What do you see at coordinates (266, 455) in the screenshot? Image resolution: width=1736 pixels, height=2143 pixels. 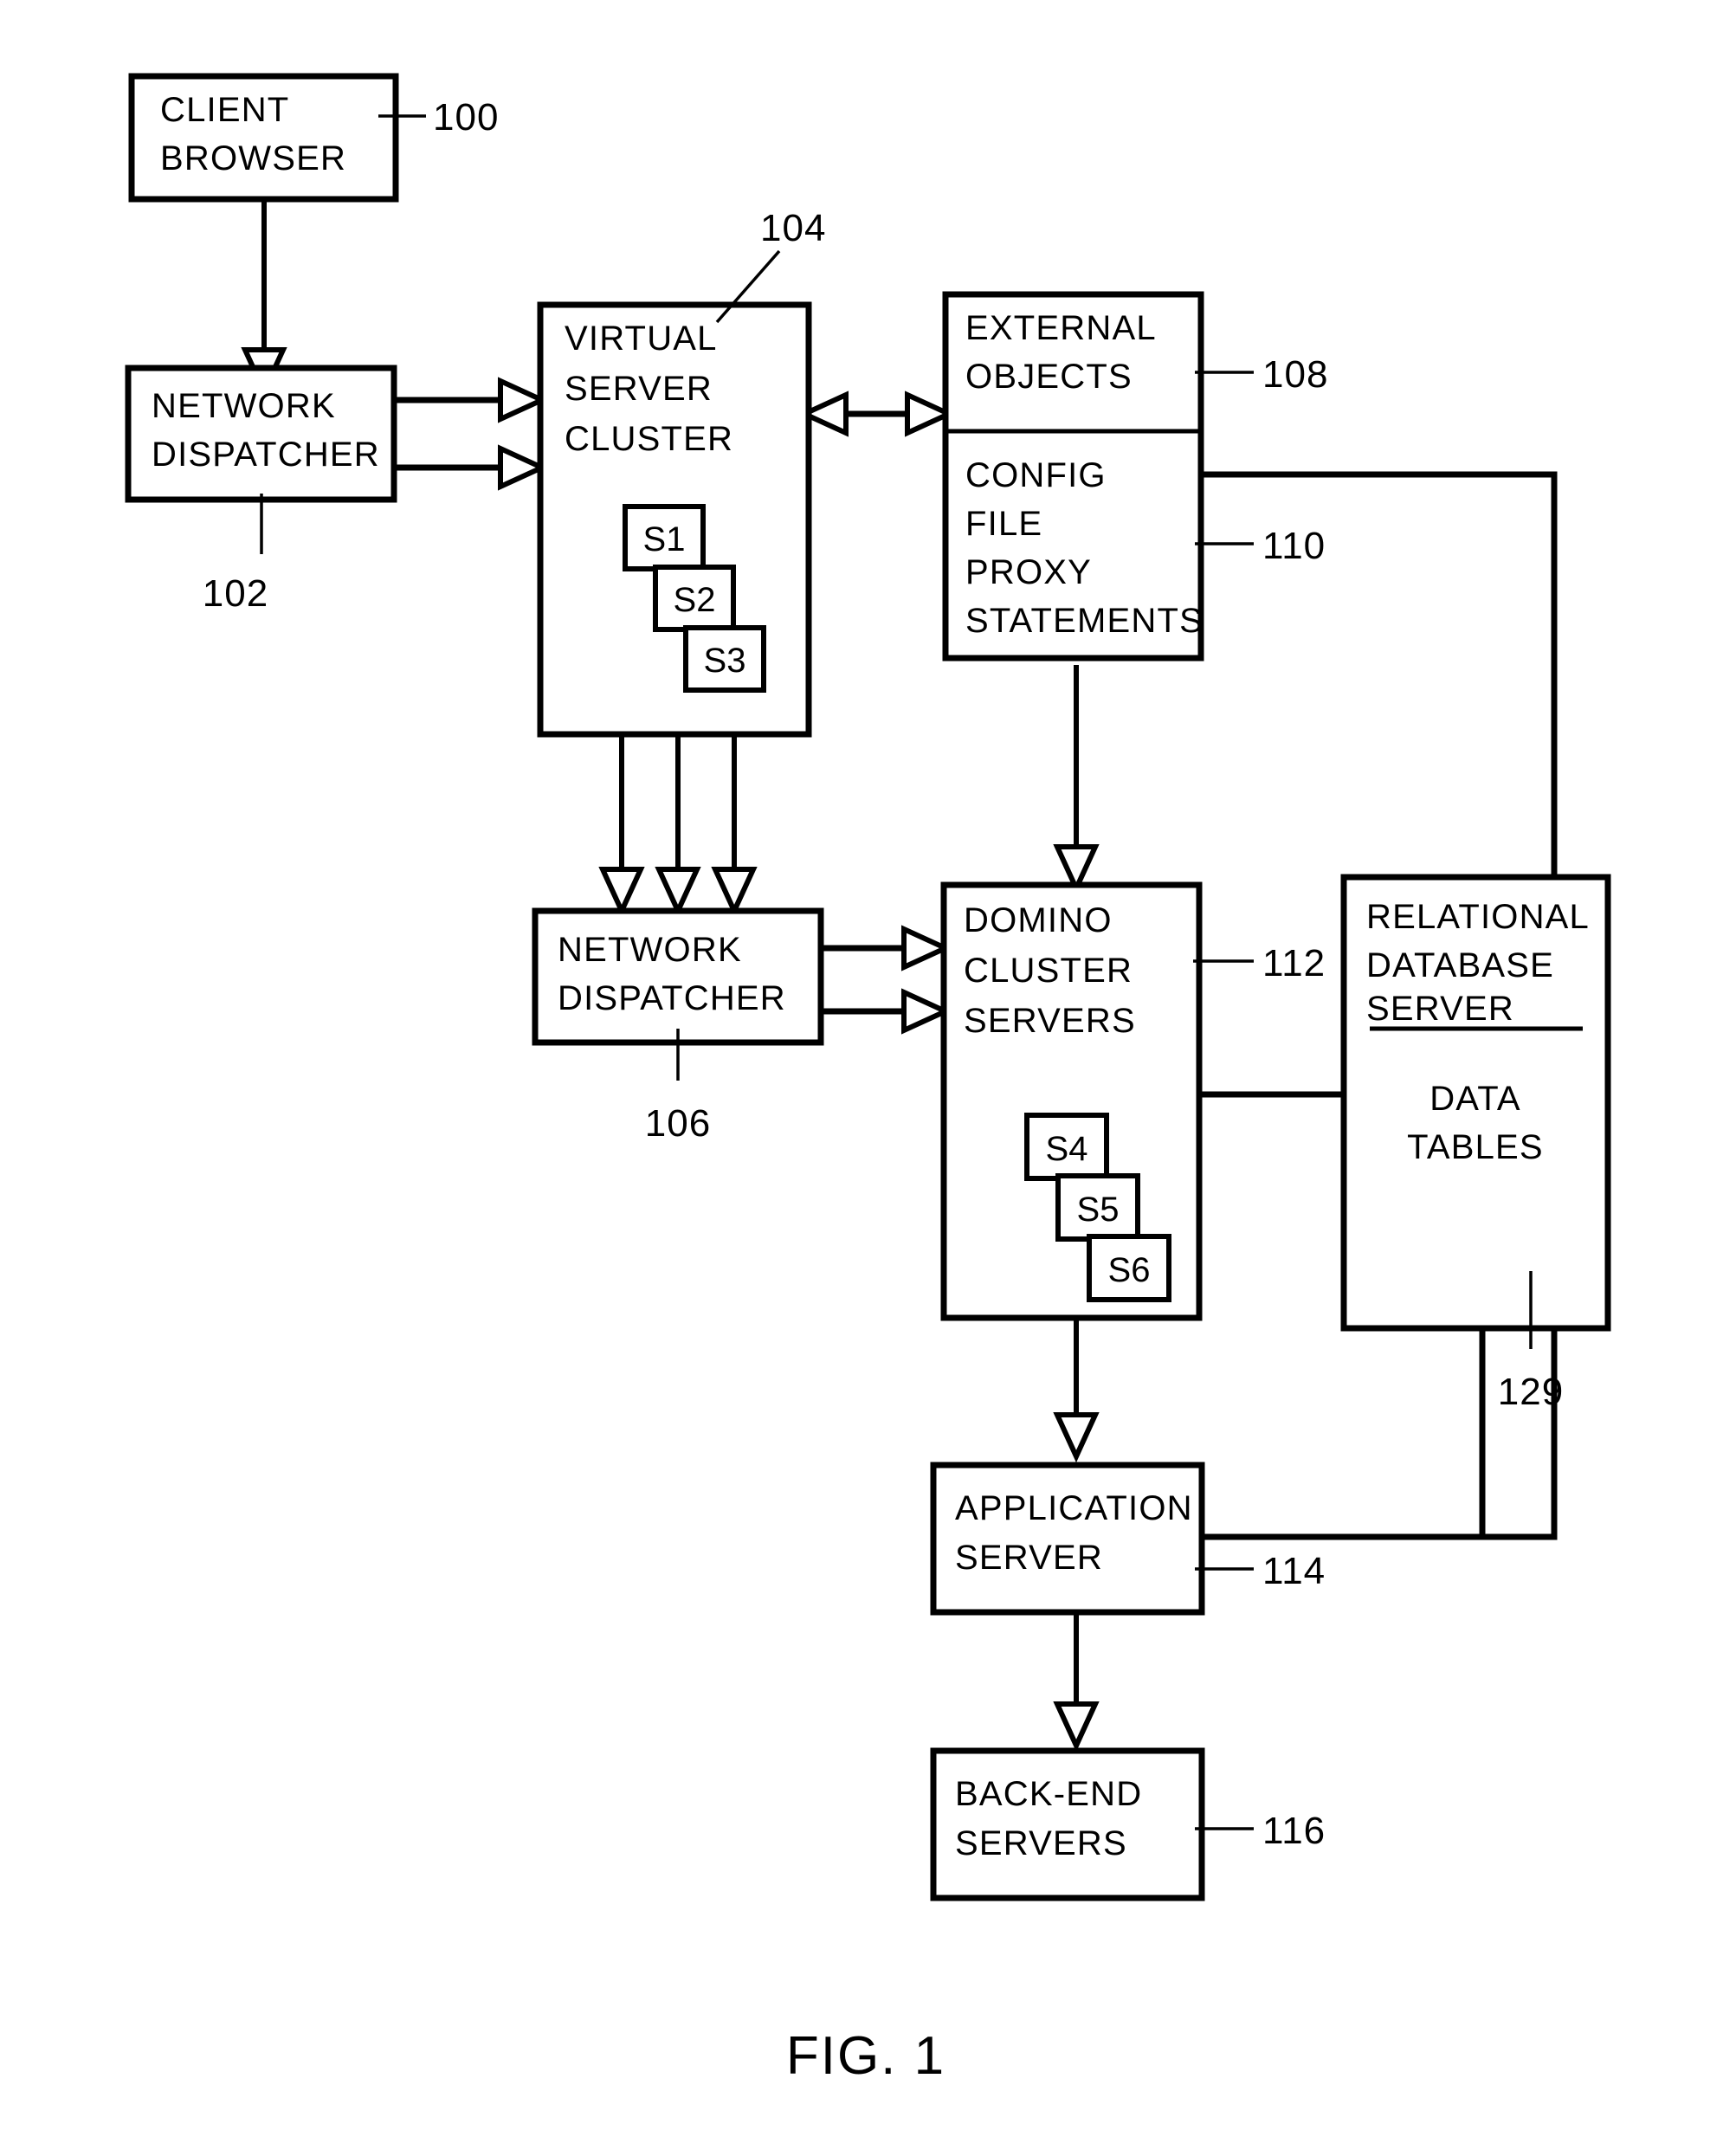 I see `network-dispatcher-top-line2: DISPATCHER` at bounding box center [266, 455].